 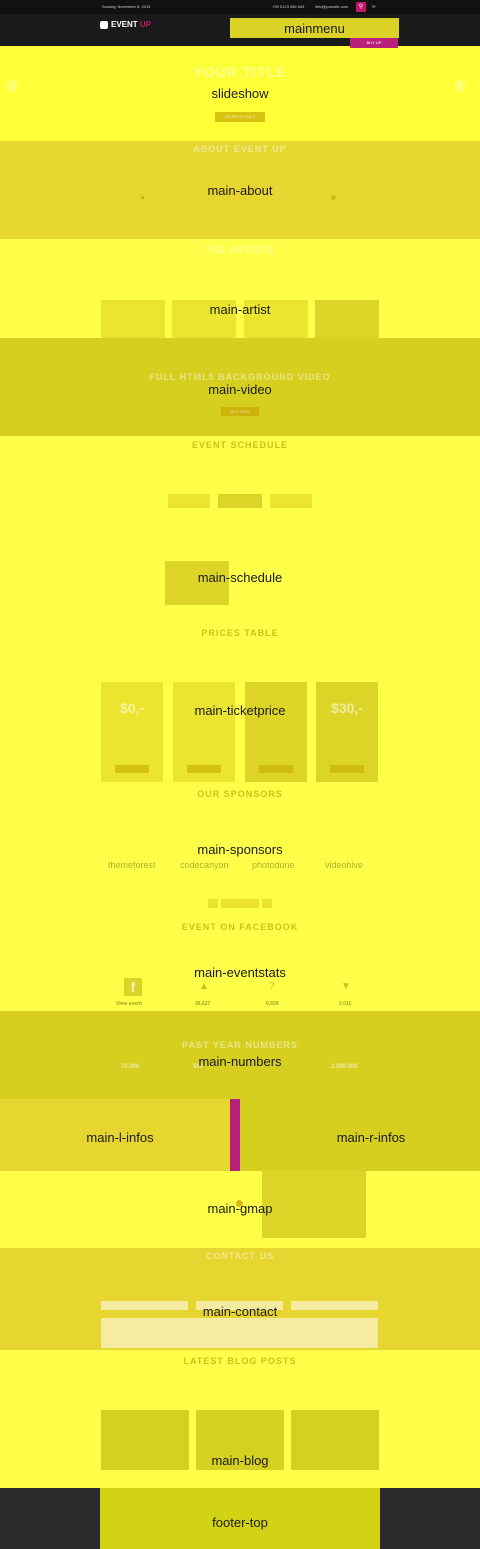 I want to click on main-gmap-label-wrap: main-gmap, so click(x=240, y=1209).